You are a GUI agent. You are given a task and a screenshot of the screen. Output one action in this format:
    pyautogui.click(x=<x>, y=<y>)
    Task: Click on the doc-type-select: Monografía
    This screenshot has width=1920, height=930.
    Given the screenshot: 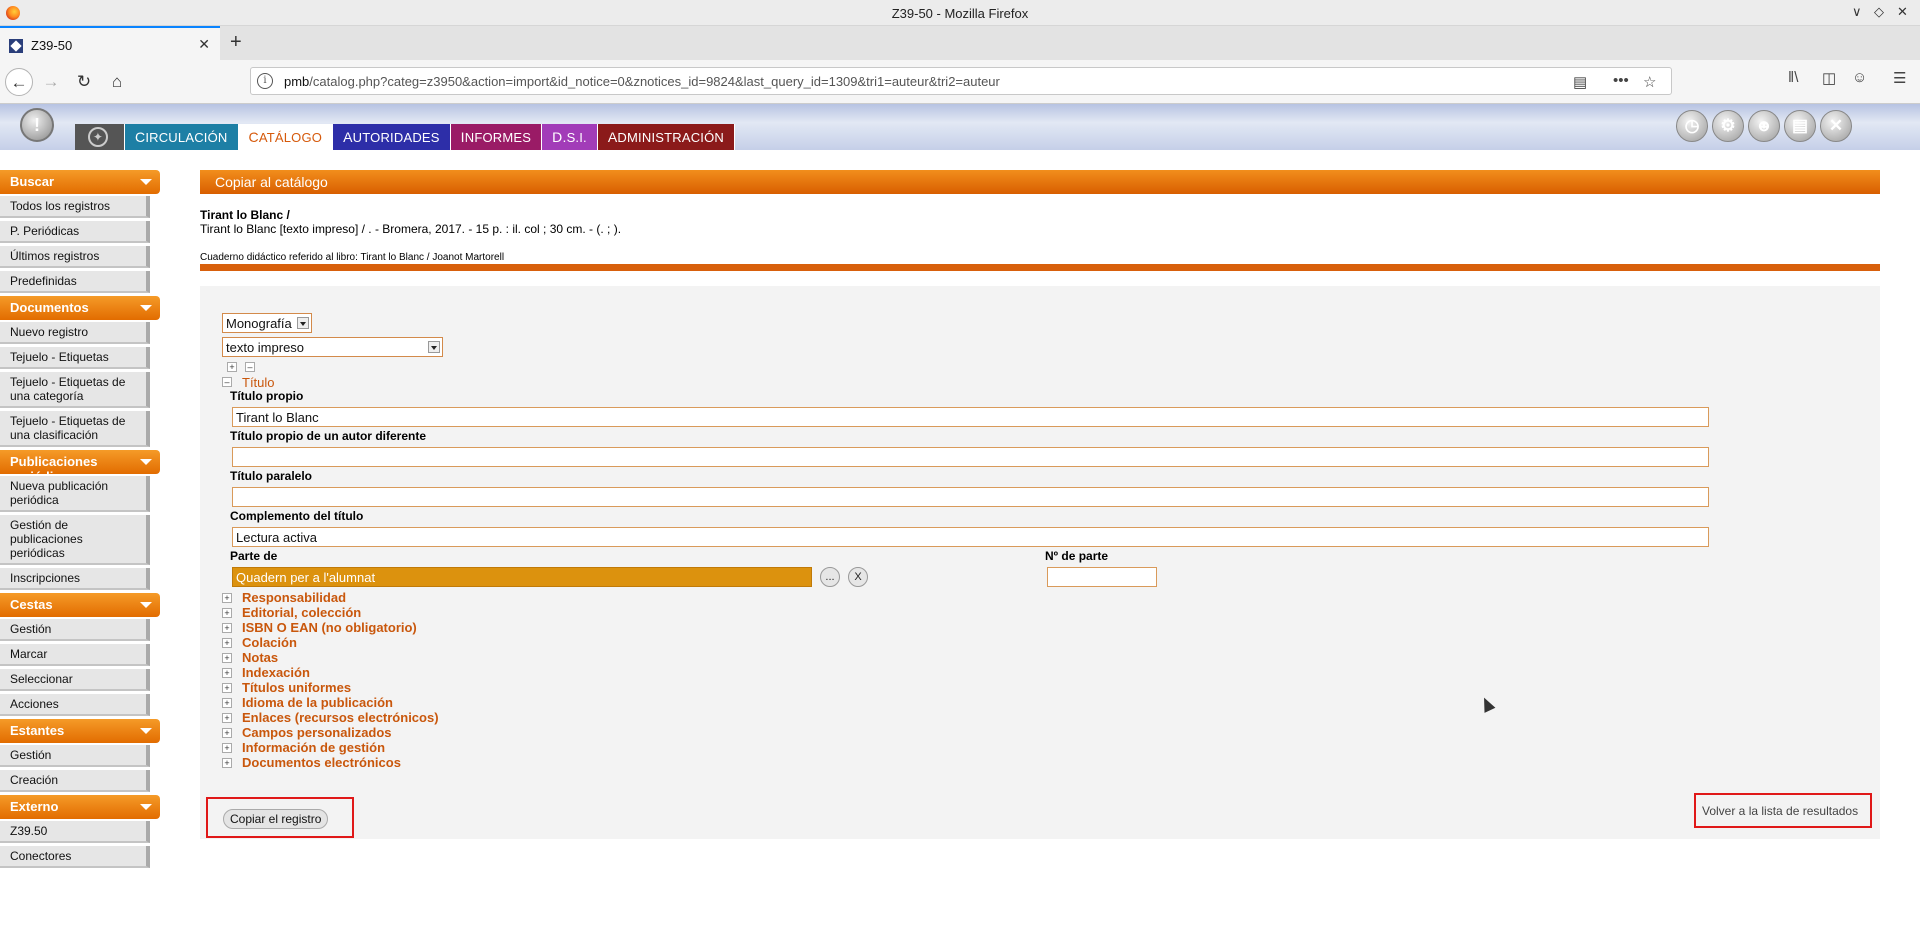 What is the action you would take?
    pyautogui.click(x=267, y=323)
    